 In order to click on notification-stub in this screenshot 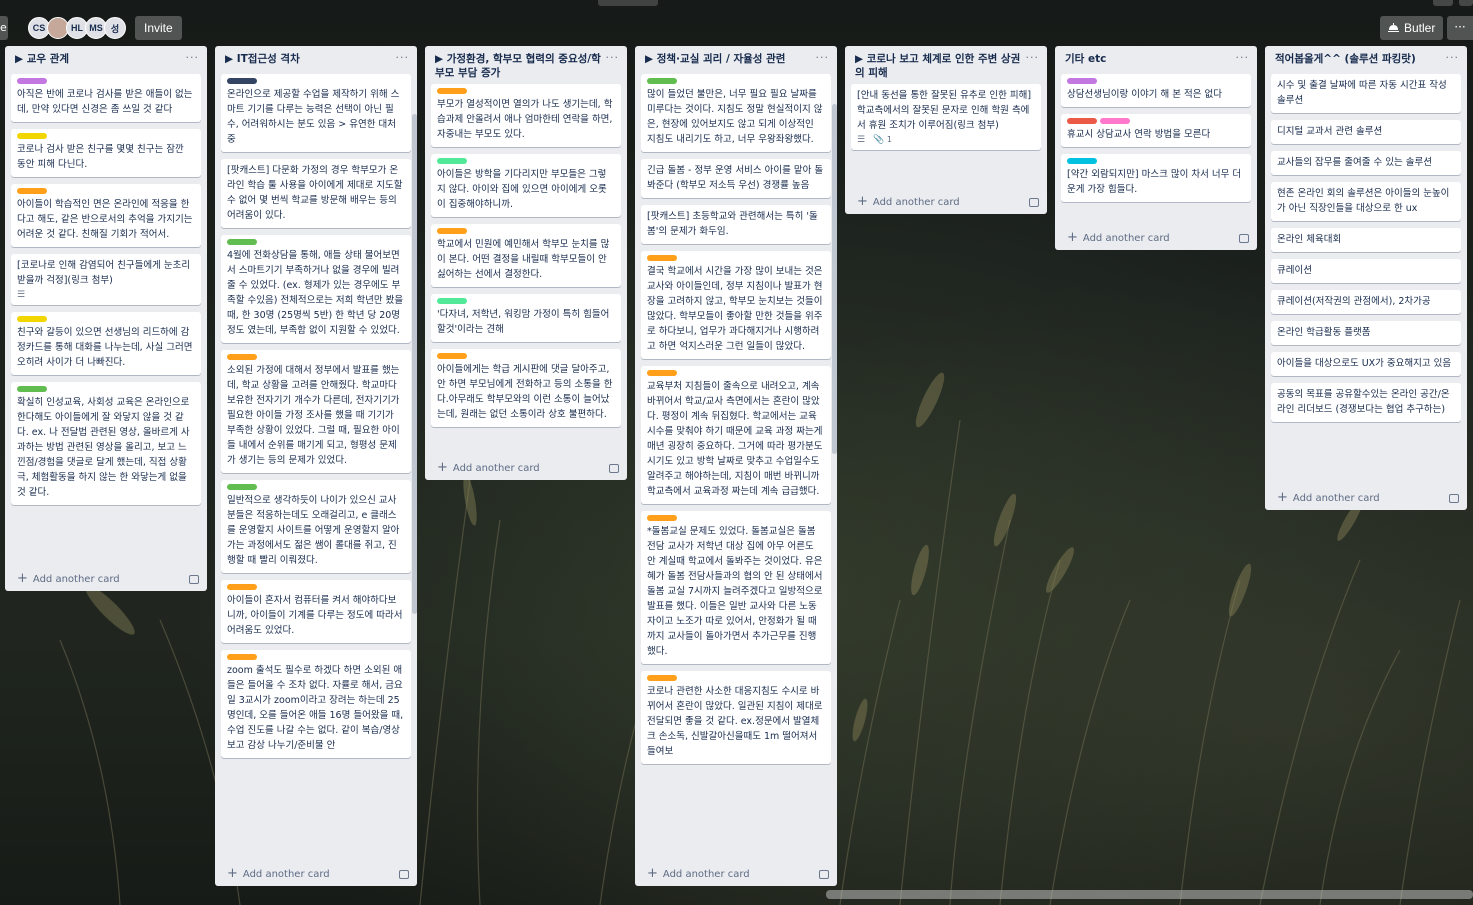, I will do `click(1443, 3)`.